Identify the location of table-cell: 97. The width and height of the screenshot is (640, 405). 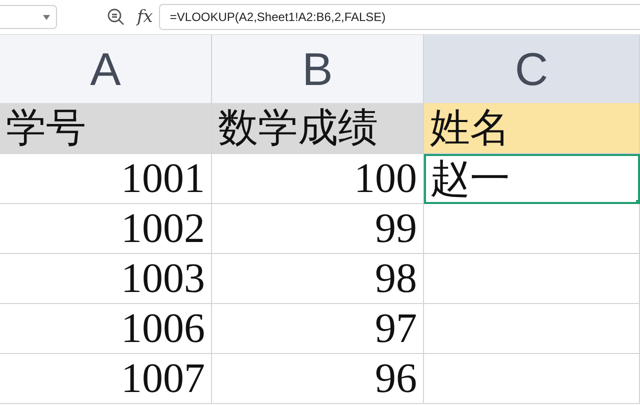
(318, 329).